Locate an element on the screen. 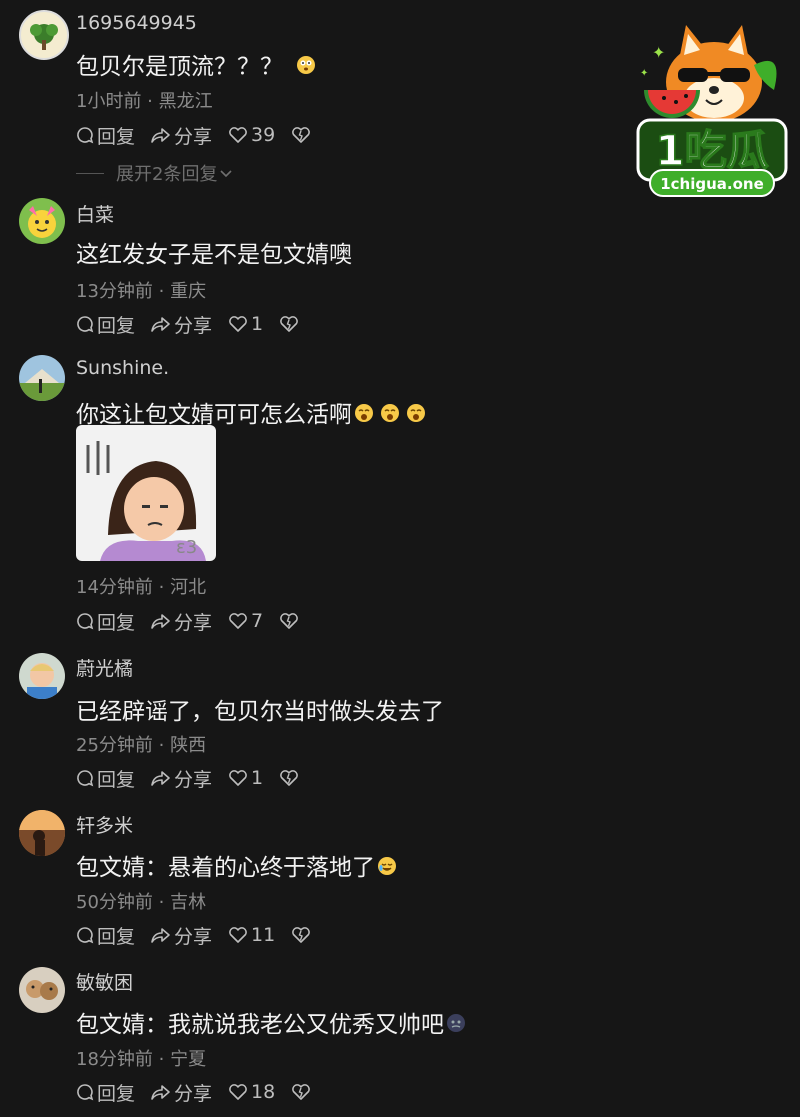  comment-meta: 14分钟前 · 河北 is located at coordinates (141, 587).